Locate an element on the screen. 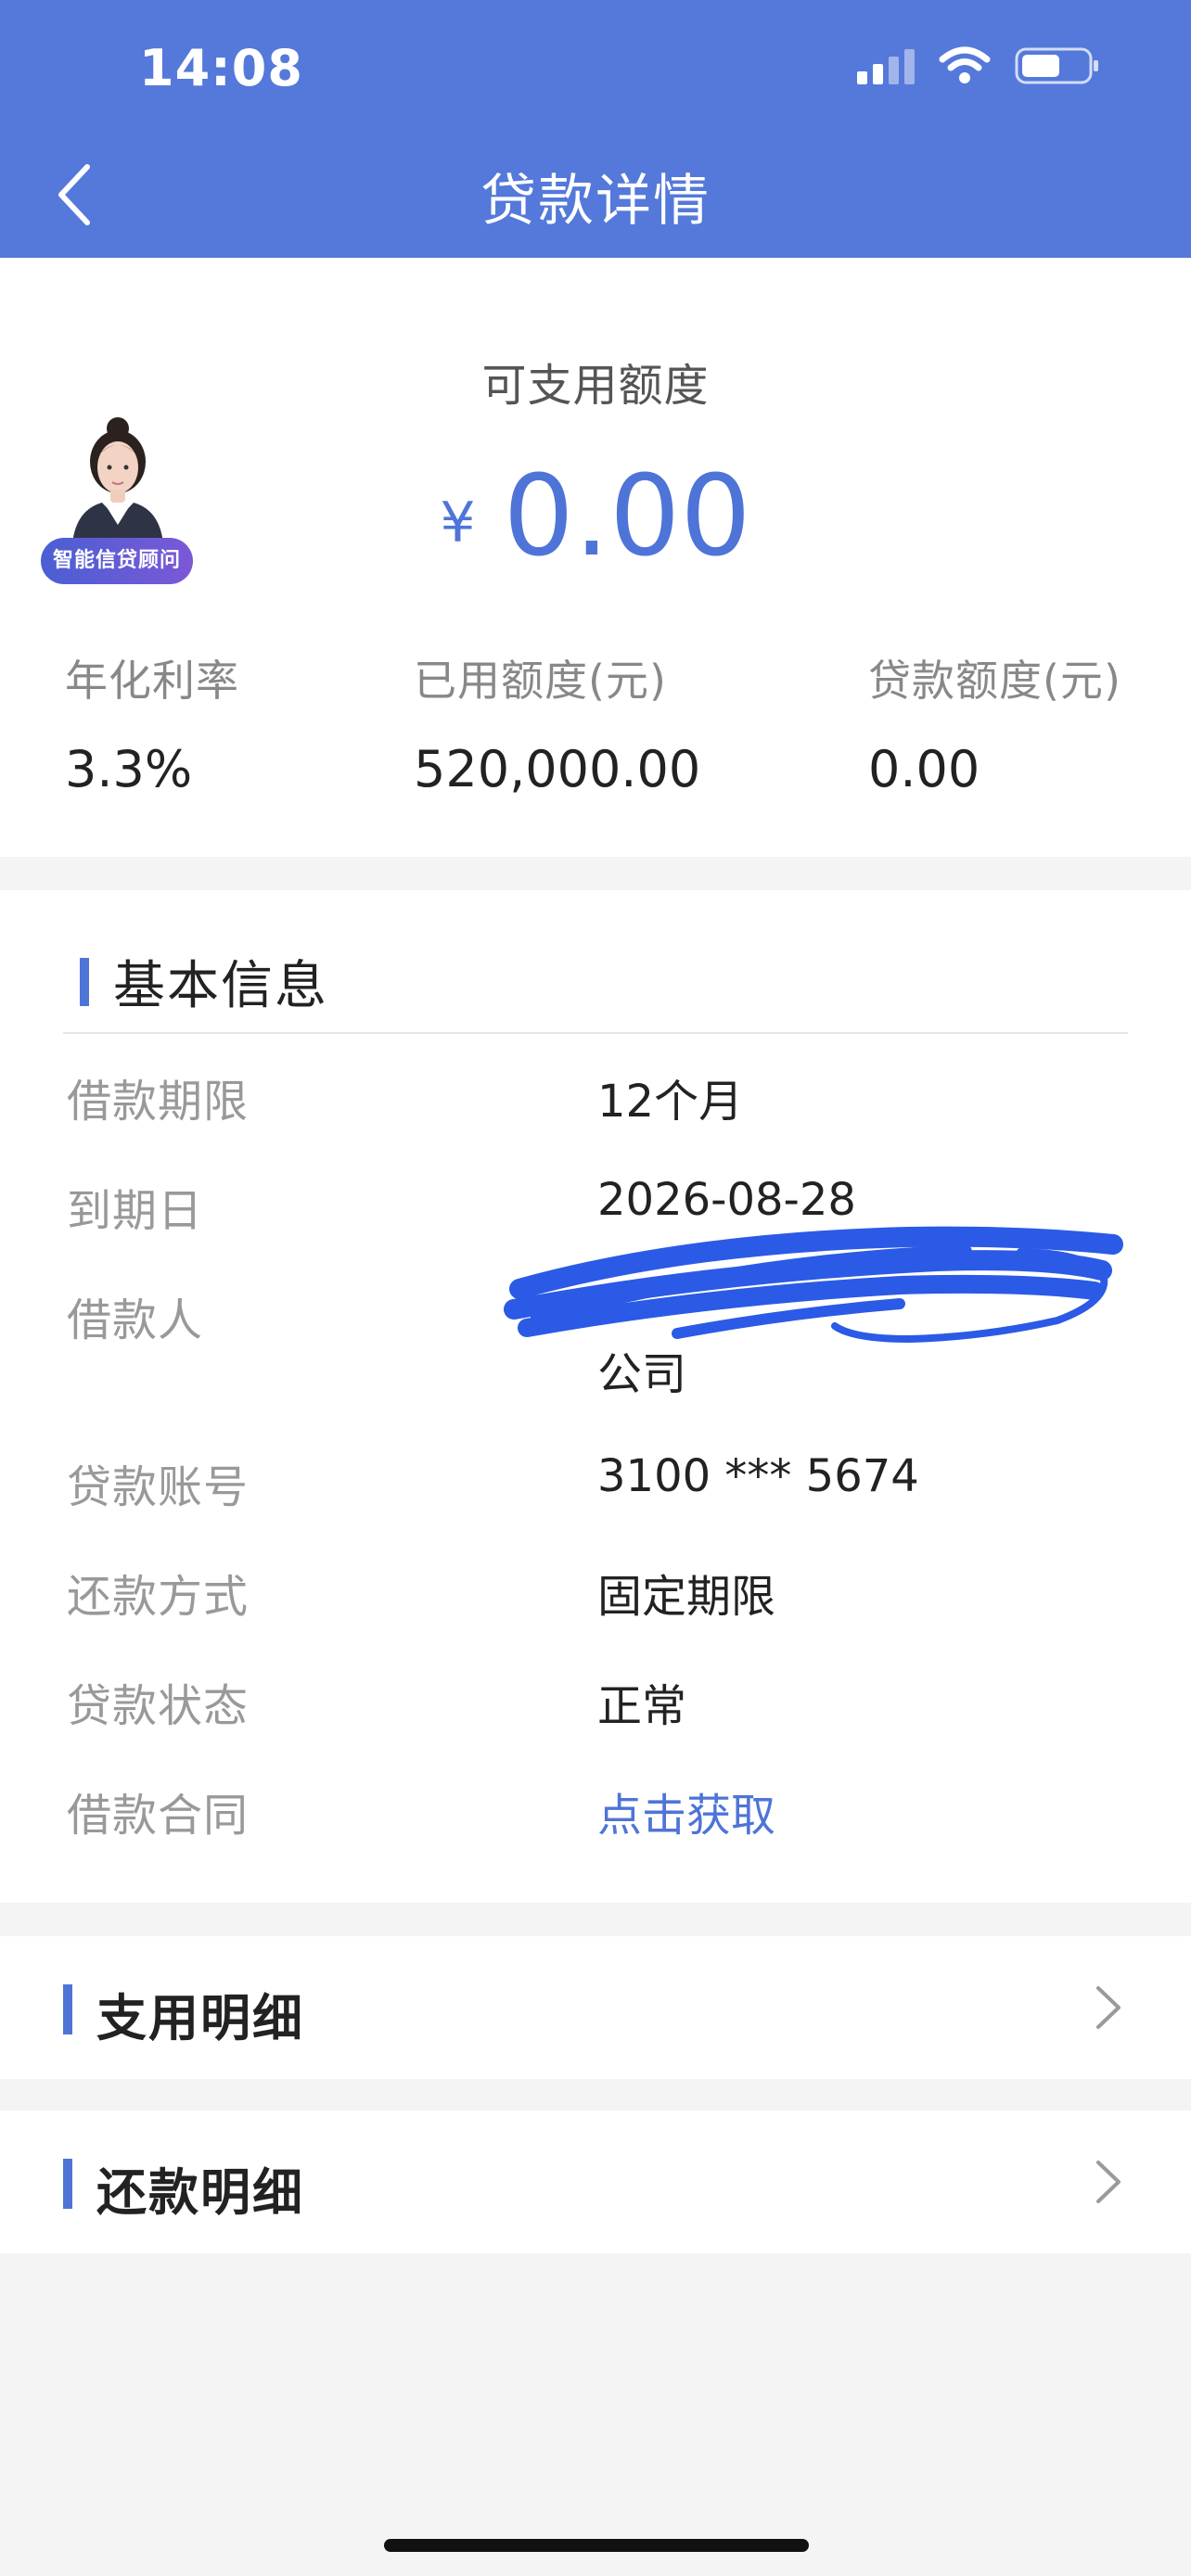  basic-info-header: 基本信息 is located at coordinates (204, 982).